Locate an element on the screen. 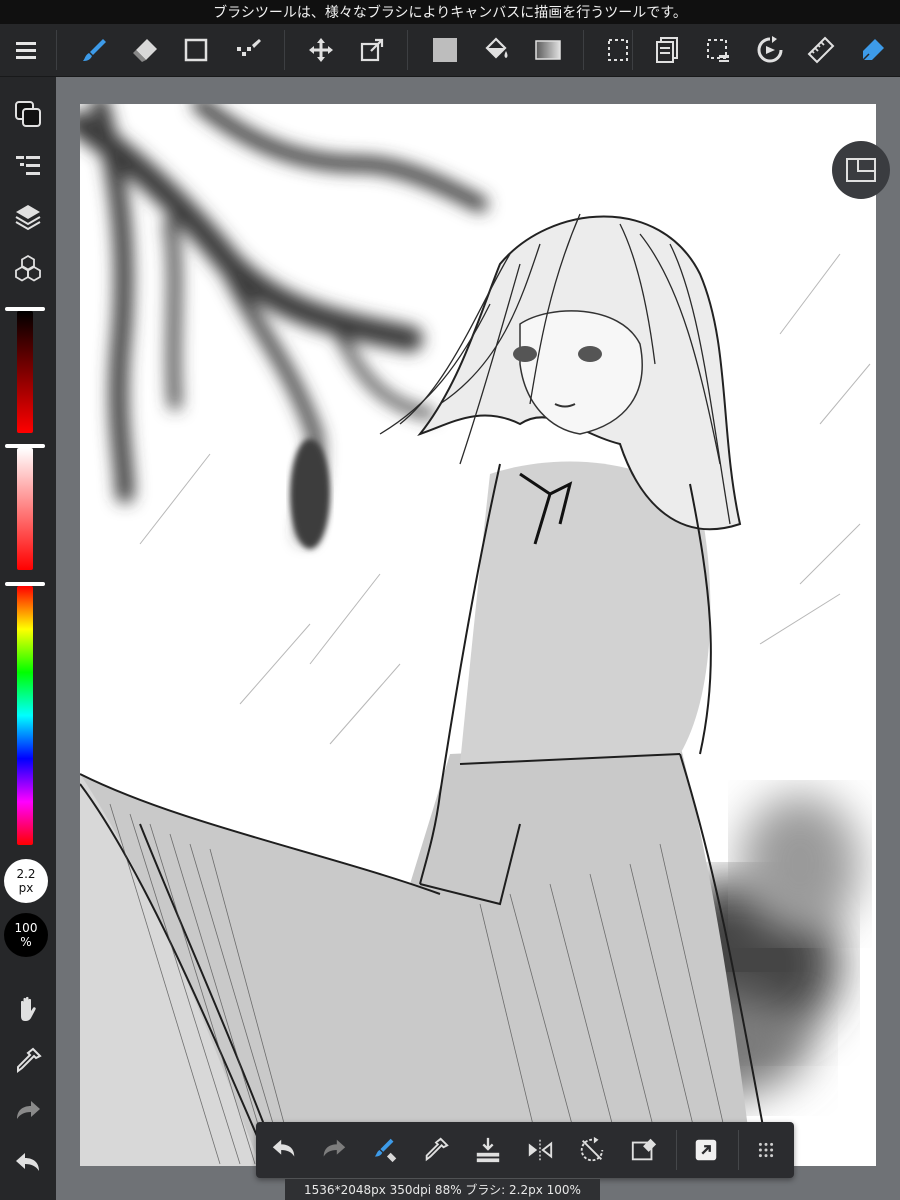 The width and height of the screenshot is (900, 1200). gradation-tool-button is located at coordinates (548, 50).